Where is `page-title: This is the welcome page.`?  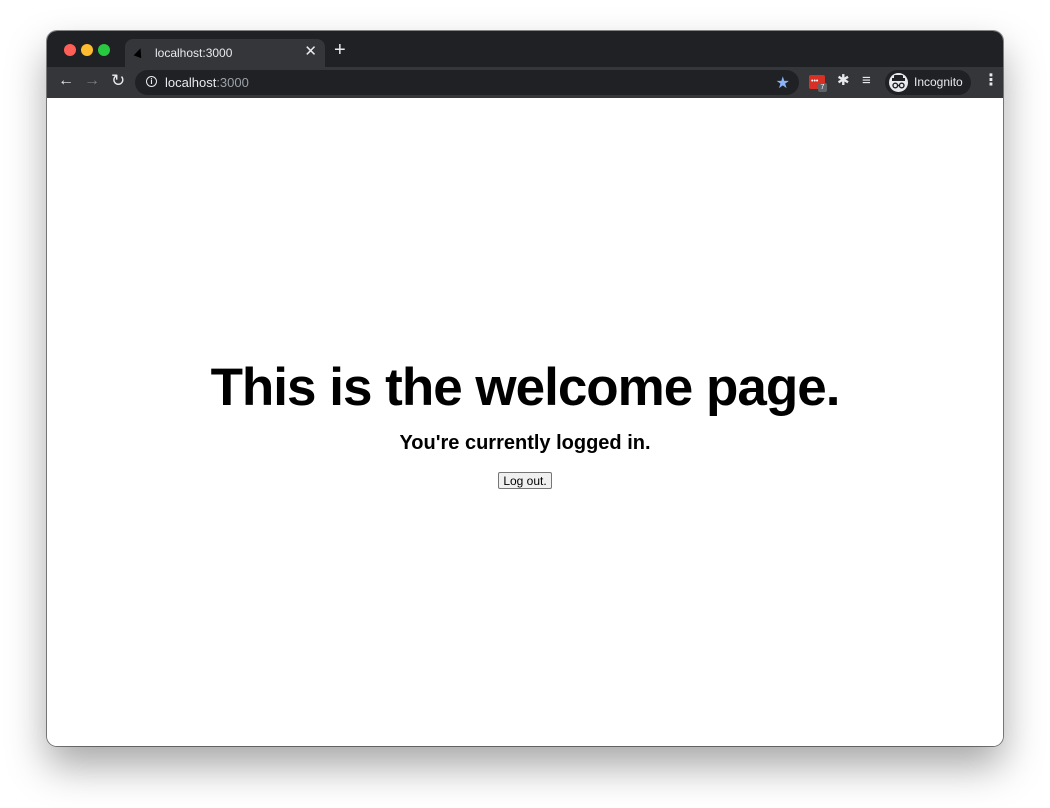
page-title: This is the welcome page. is located at coordinates (525, 387).